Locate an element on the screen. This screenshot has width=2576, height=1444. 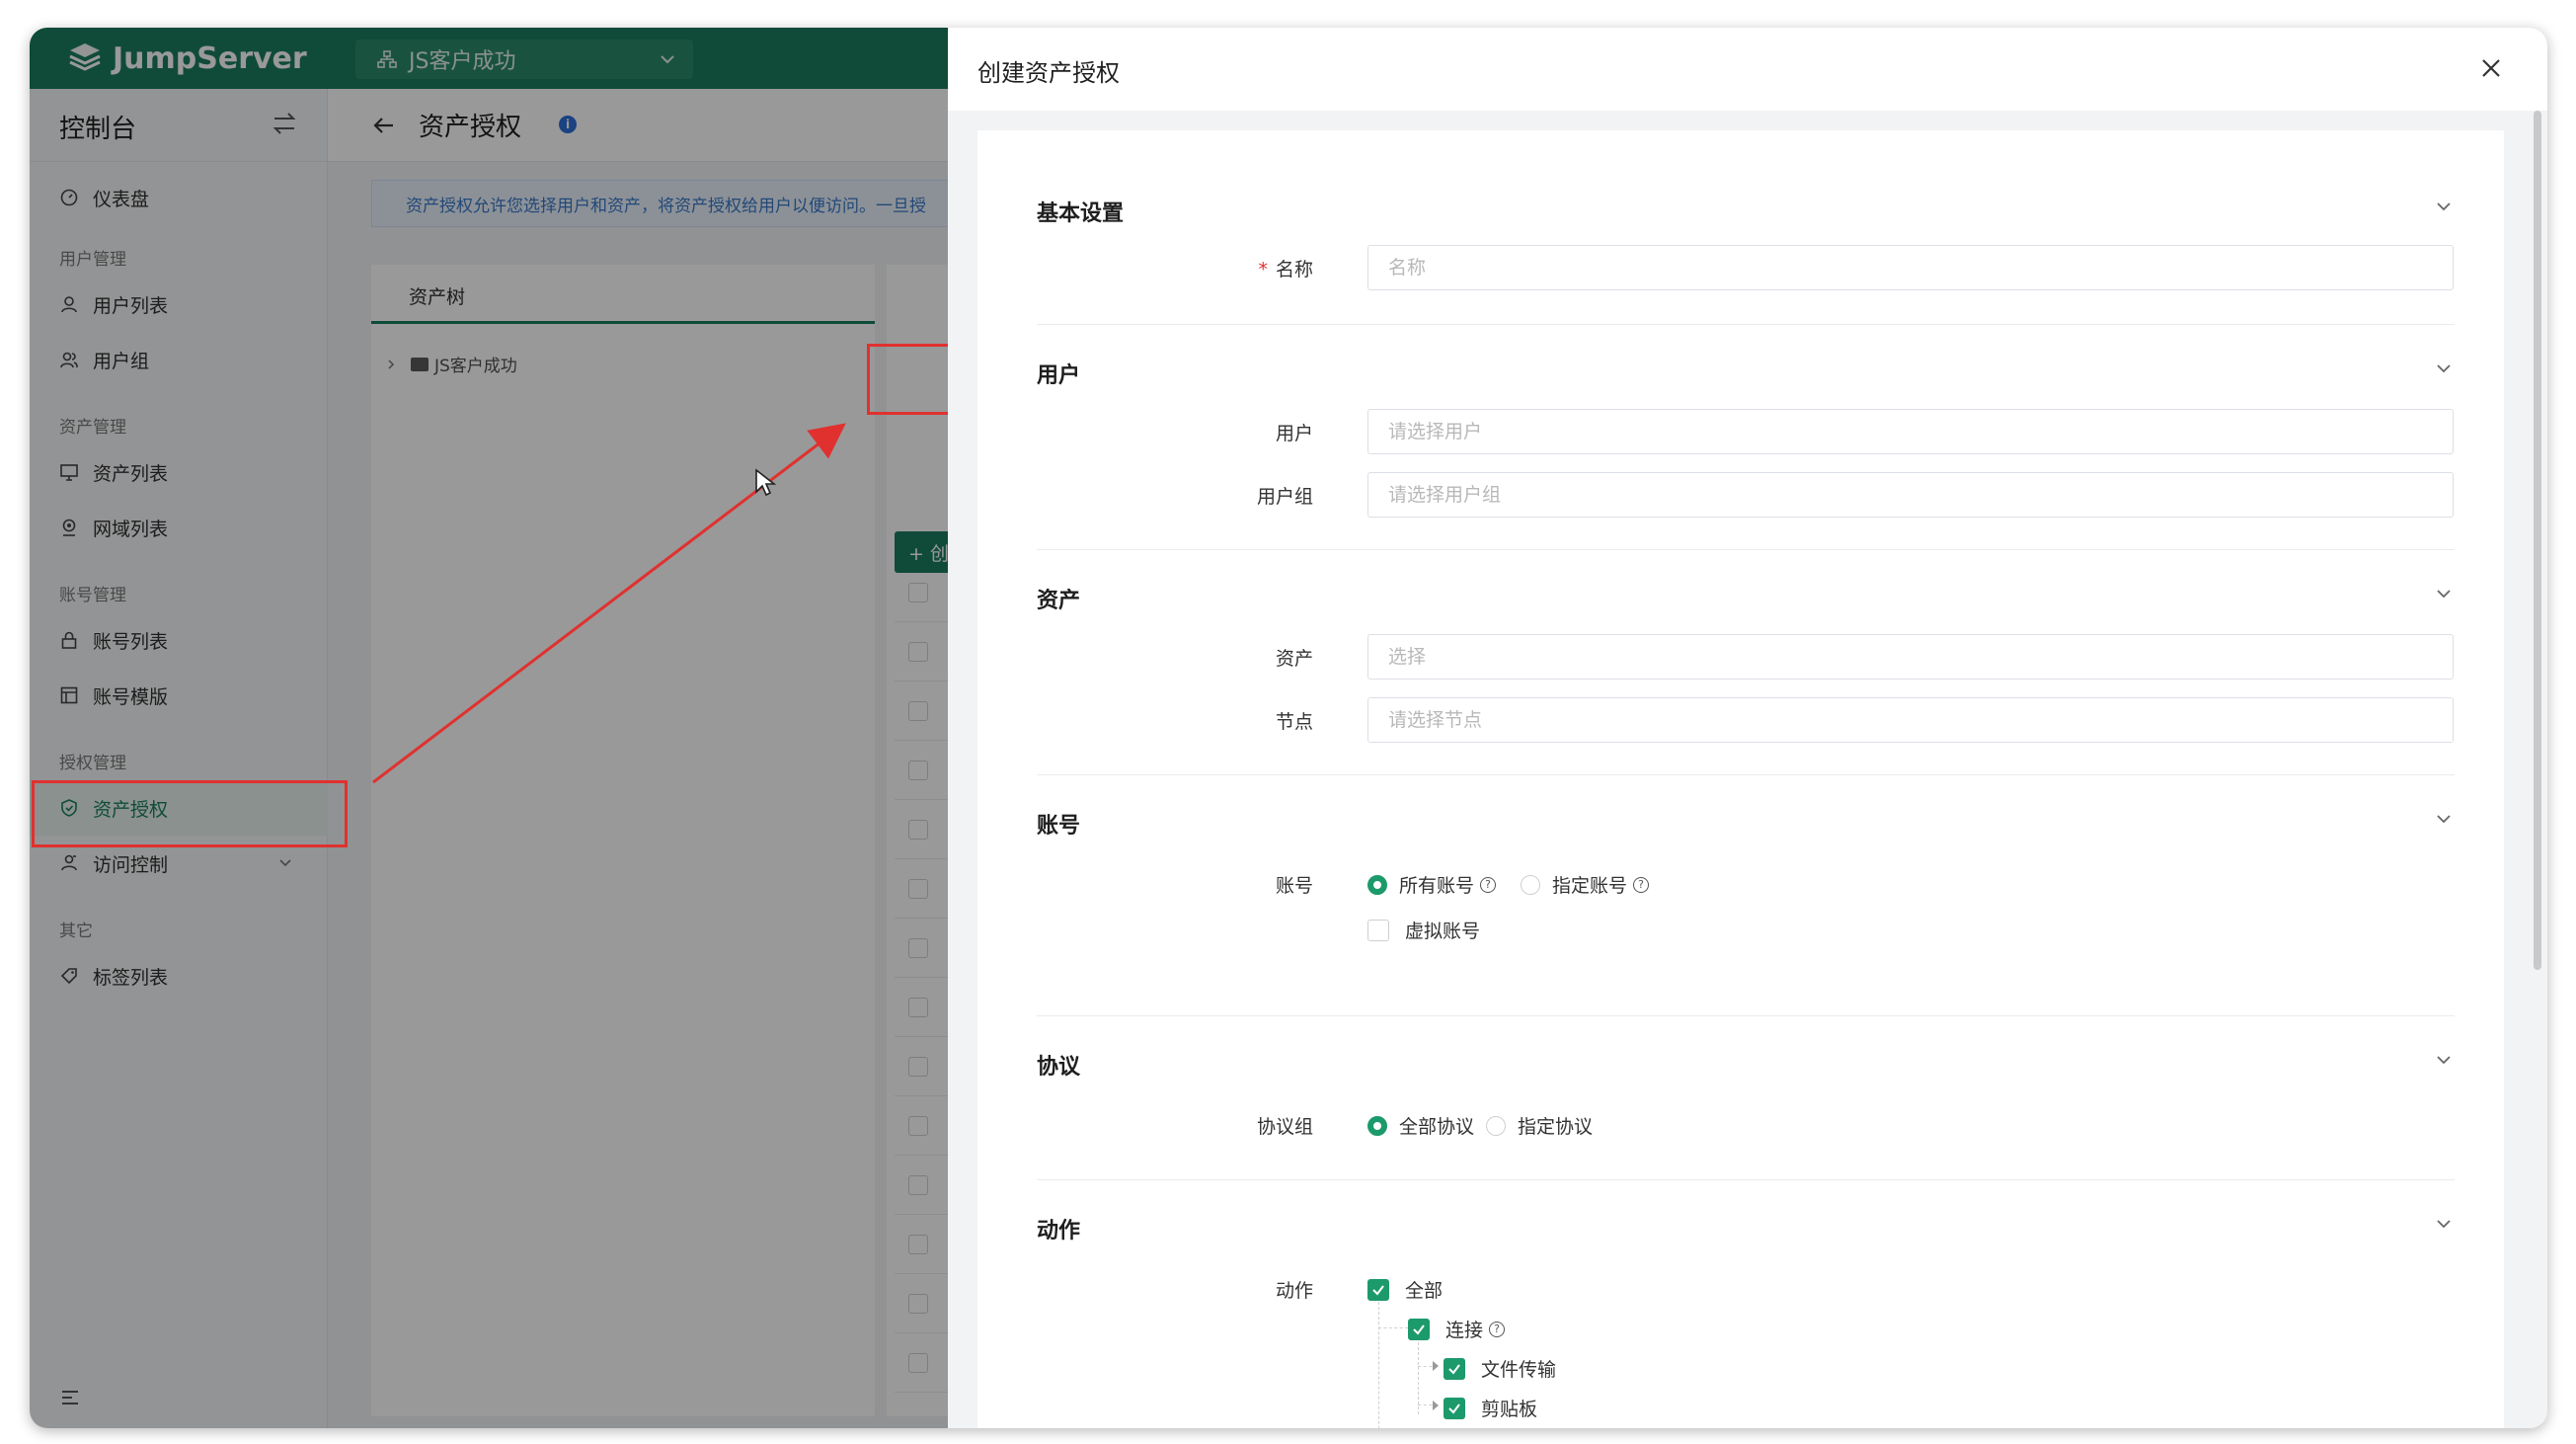
section-title-protocols: 协议 is located at coordinates (1059, 1067).